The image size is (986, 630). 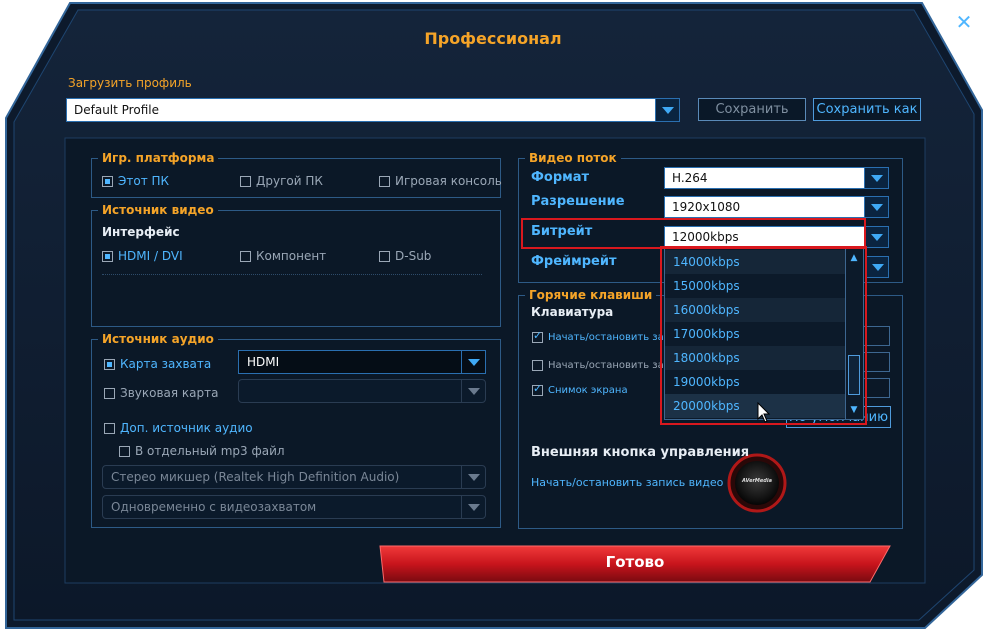 What do you see at coordinates (764, 412) in the screenshot?
I see `mouse-cursor-icon` at bounding box center [764, 412].